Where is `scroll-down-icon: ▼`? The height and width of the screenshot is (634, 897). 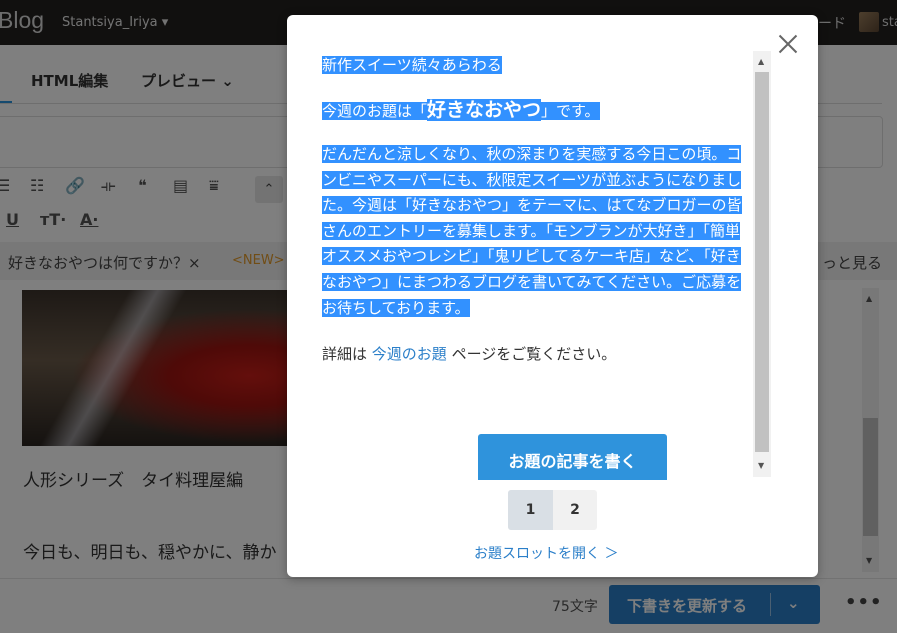
scroll-down-icon: ▼ is located at coordinates (761, 465).